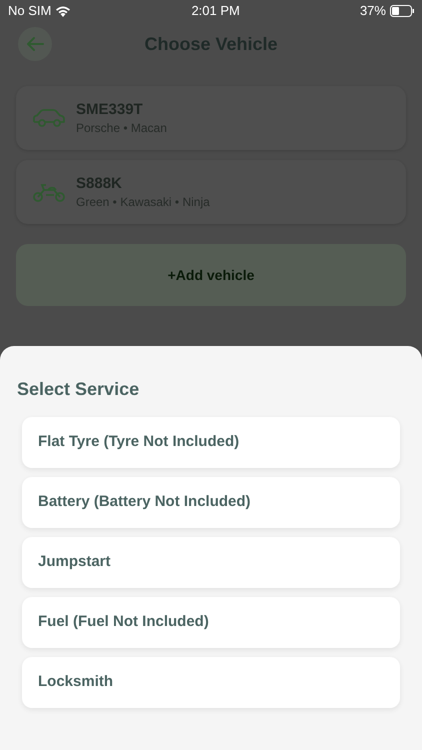 The width and height of the screenshot is (422, 750). What do you see at coordinates (402, 11) in the screenshot?
I see `battery-icon` at bounding box center [402, 11].